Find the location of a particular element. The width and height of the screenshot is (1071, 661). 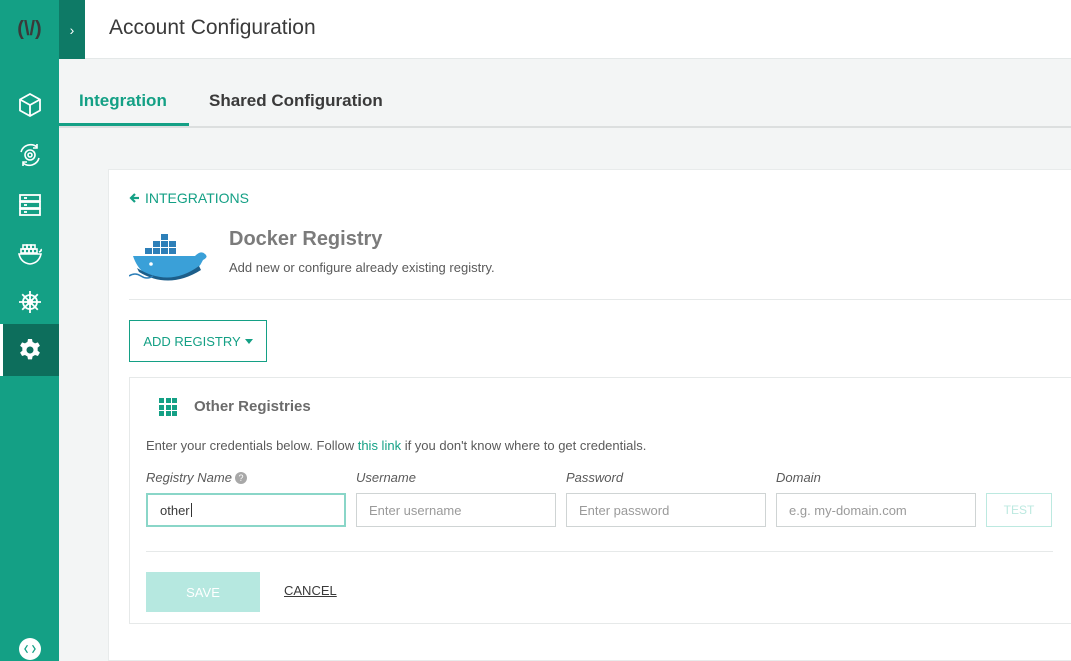

registry-name-label: Registry Name ? is located at coordinates (196, 477).